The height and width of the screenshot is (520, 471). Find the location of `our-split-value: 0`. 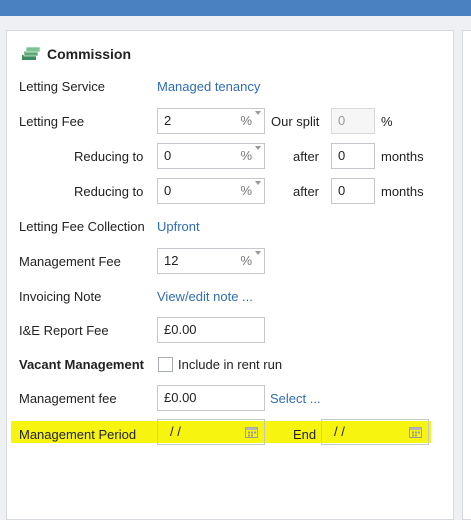

our-split-value: 0 is located at coordinates (342, 120).